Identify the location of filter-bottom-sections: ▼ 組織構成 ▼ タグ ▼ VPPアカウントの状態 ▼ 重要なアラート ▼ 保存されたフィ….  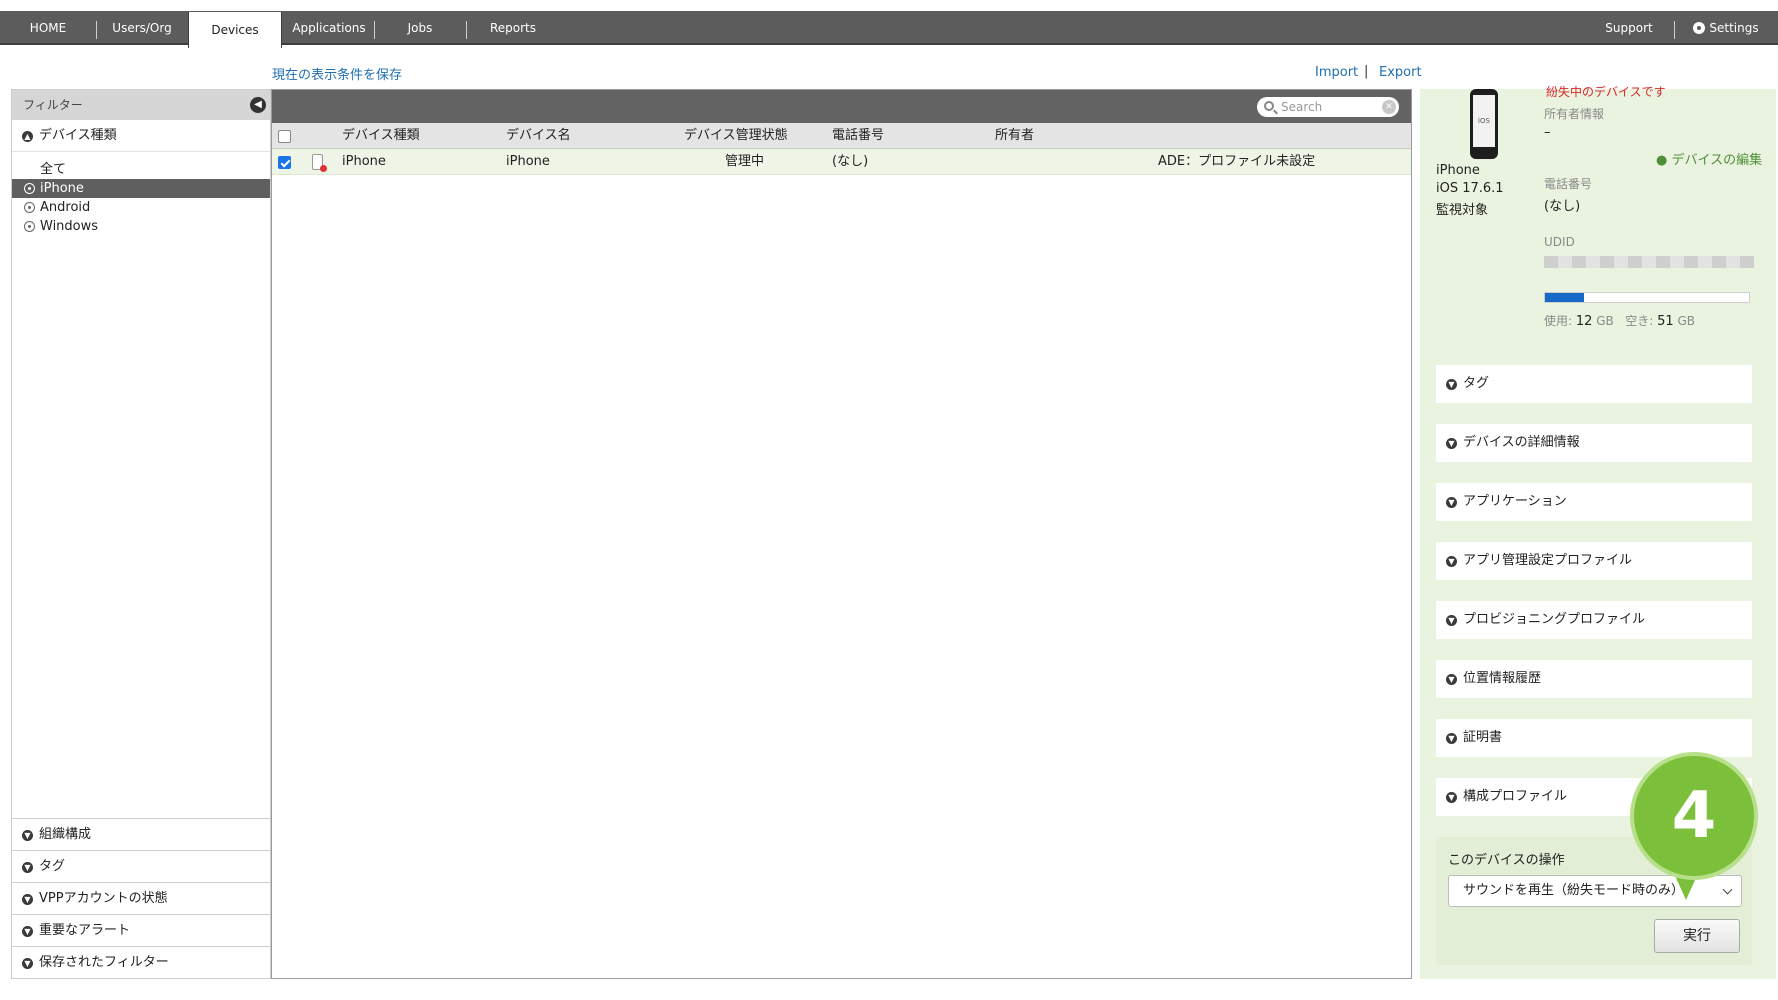
(141, 898).